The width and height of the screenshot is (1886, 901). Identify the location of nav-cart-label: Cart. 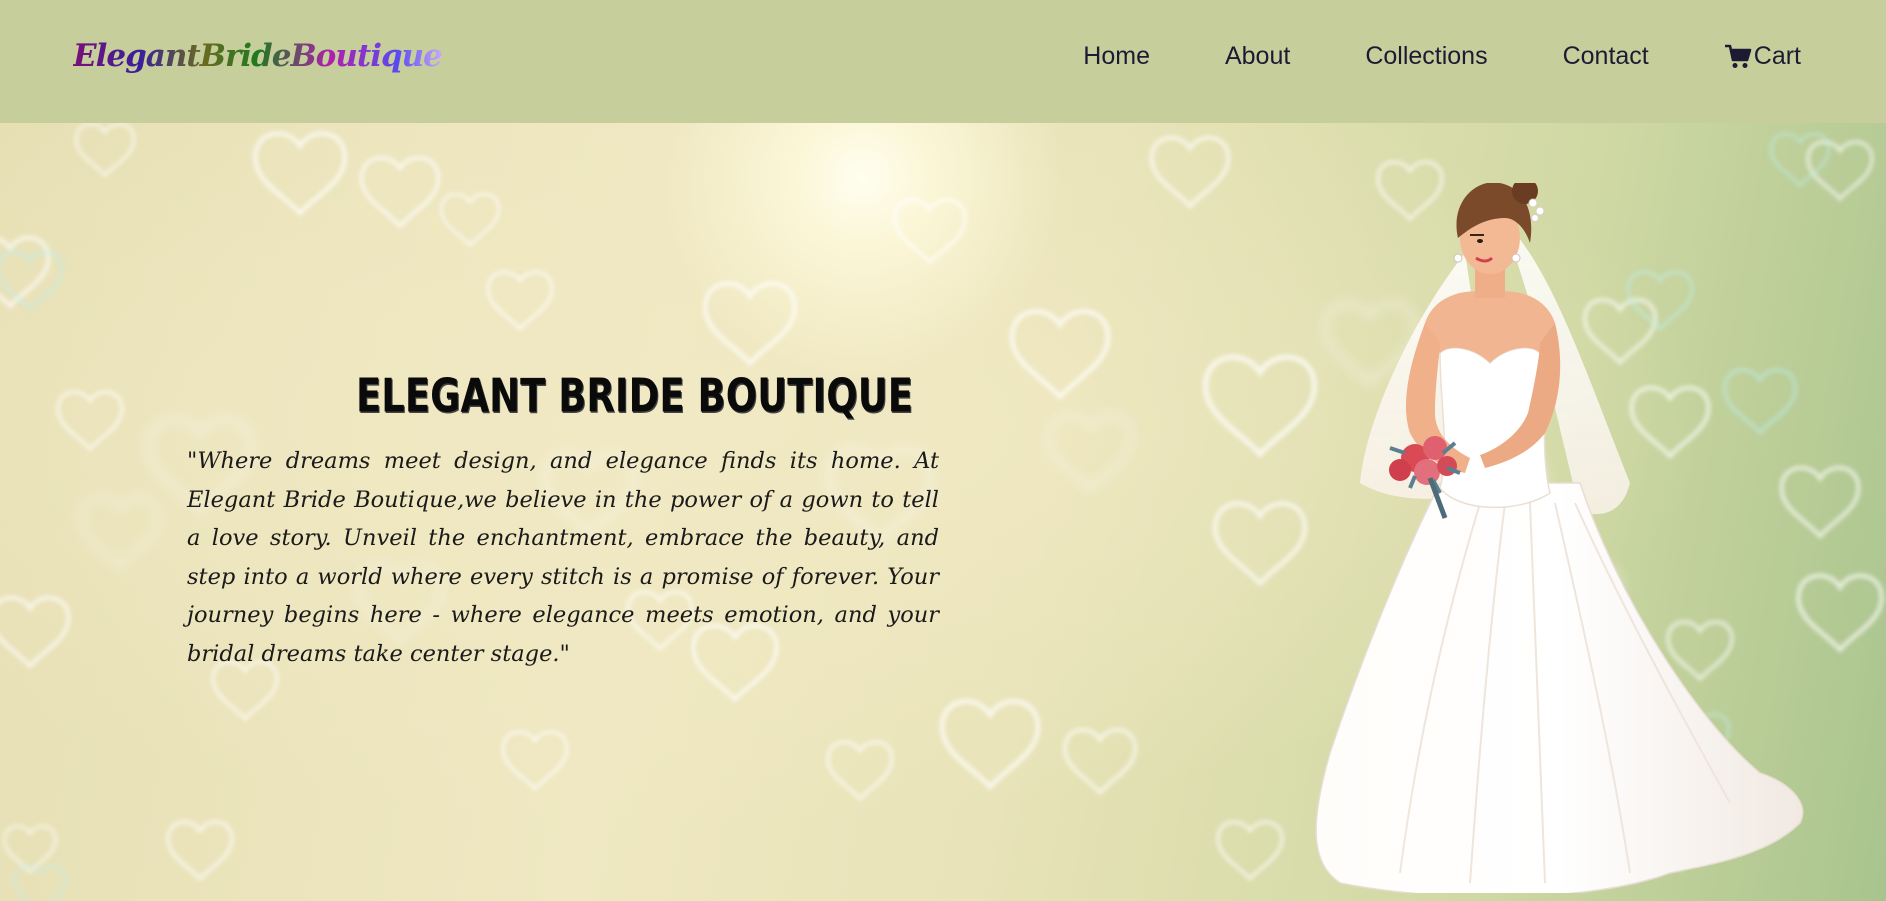
(1777, 56).